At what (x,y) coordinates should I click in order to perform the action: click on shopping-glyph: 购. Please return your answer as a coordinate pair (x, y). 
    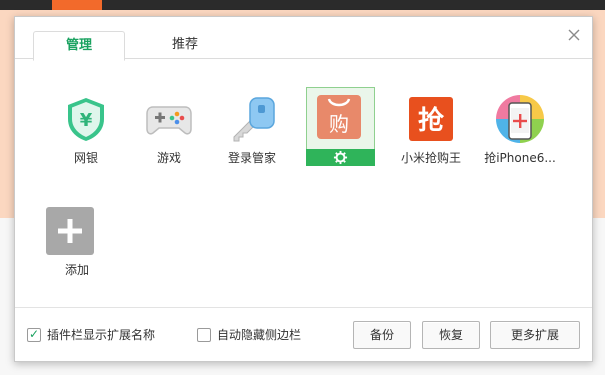
    Looking at the image, I should click on (339, 124).